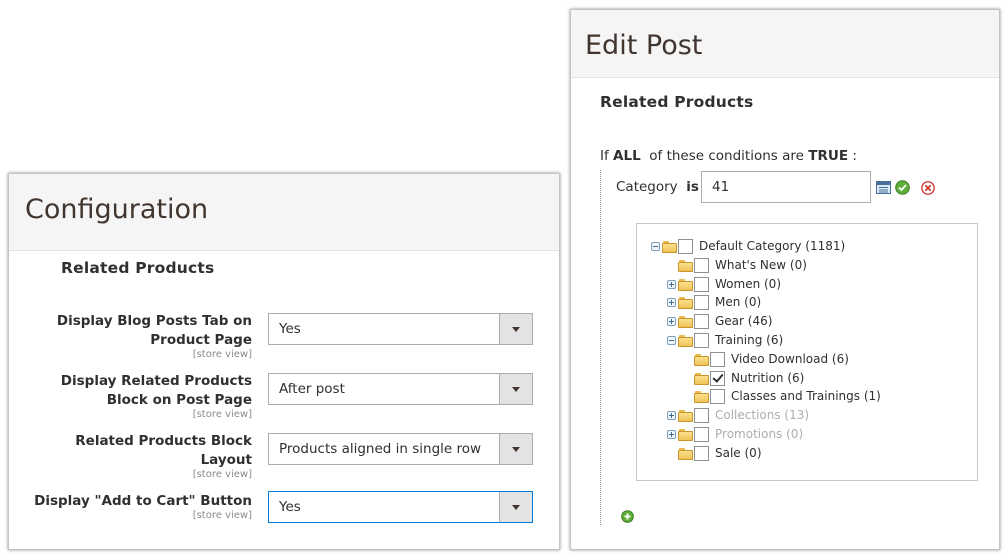  I want to click on chooser-list-icon, so click(883, 187).